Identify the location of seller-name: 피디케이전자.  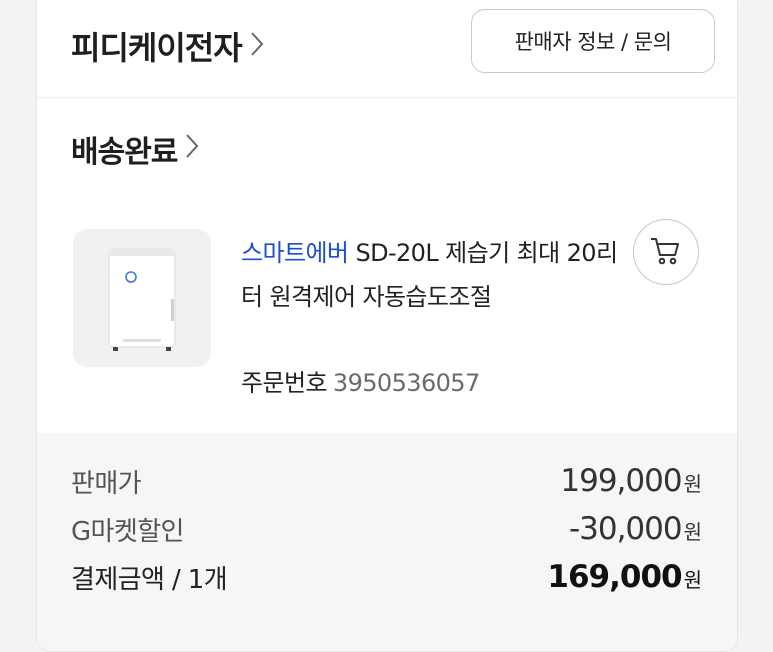
(157, 48).